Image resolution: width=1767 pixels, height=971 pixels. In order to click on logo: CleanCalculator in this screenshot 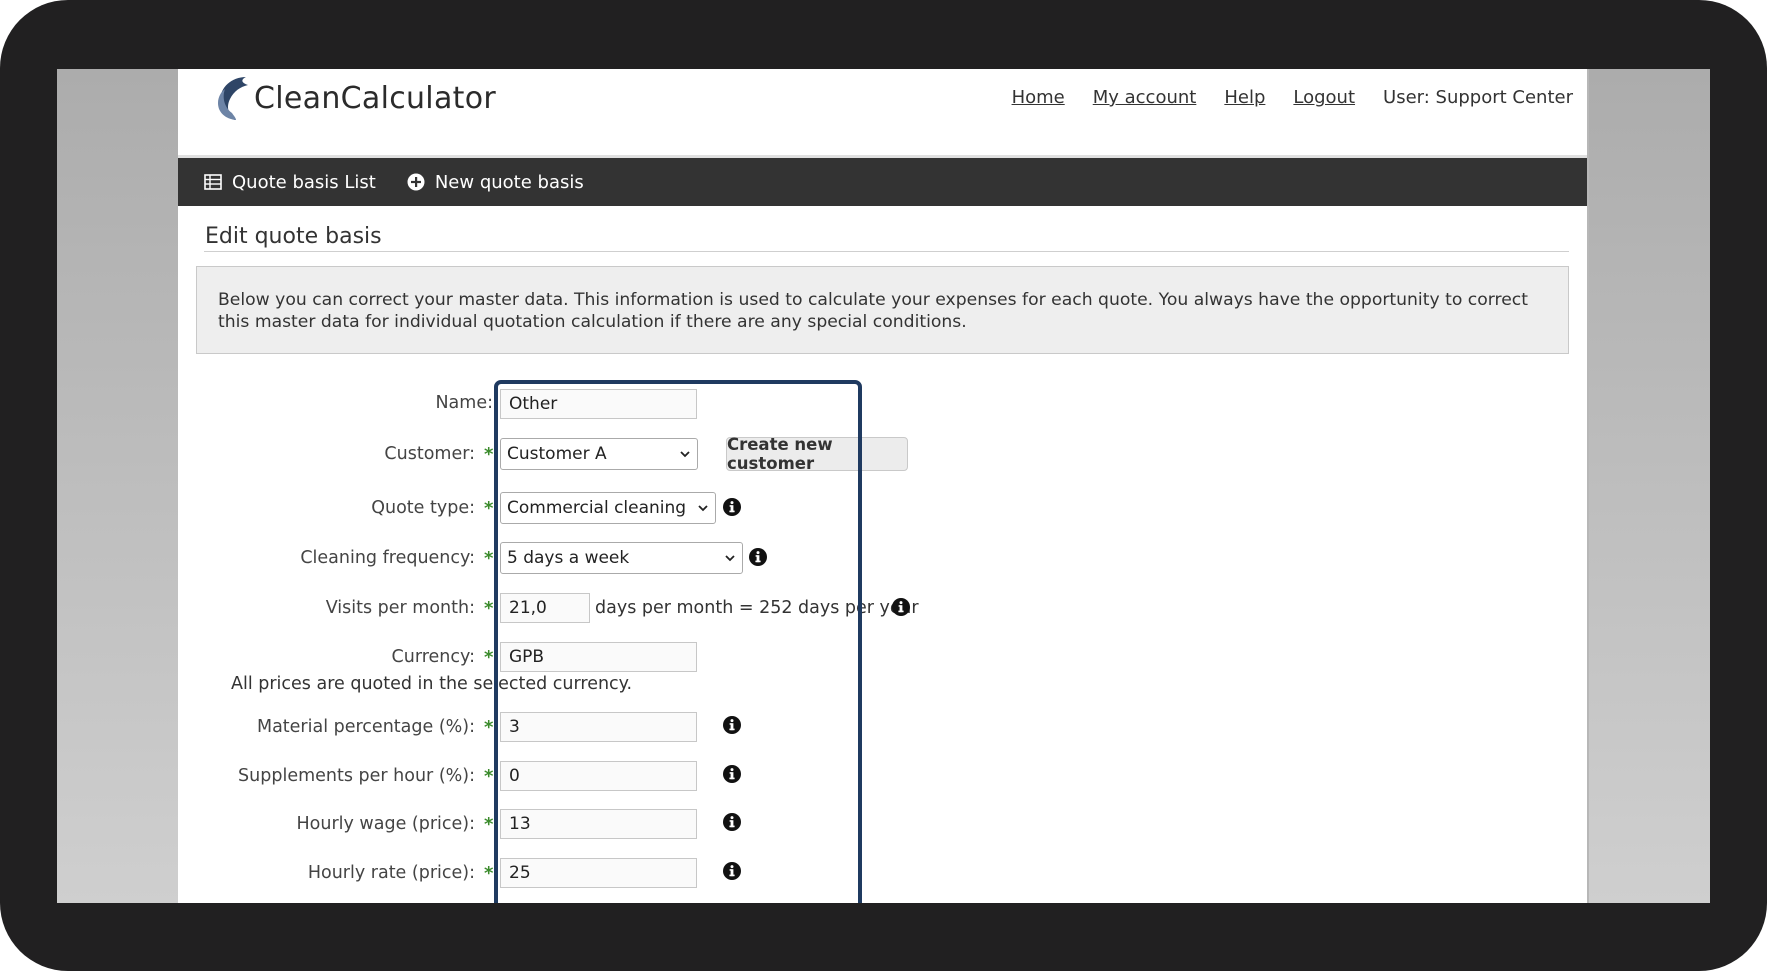, I will do `click(354, 98)`.